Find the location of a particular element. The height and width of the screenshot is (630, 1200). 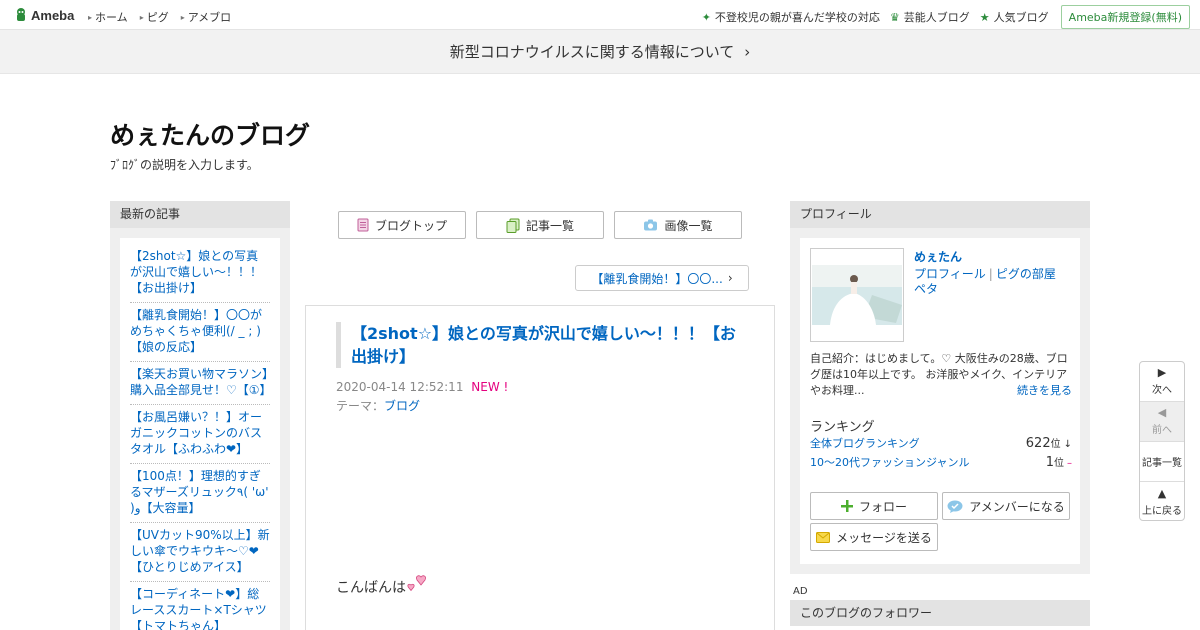

peta-link: ペタ is located at coordinates (926, 289).